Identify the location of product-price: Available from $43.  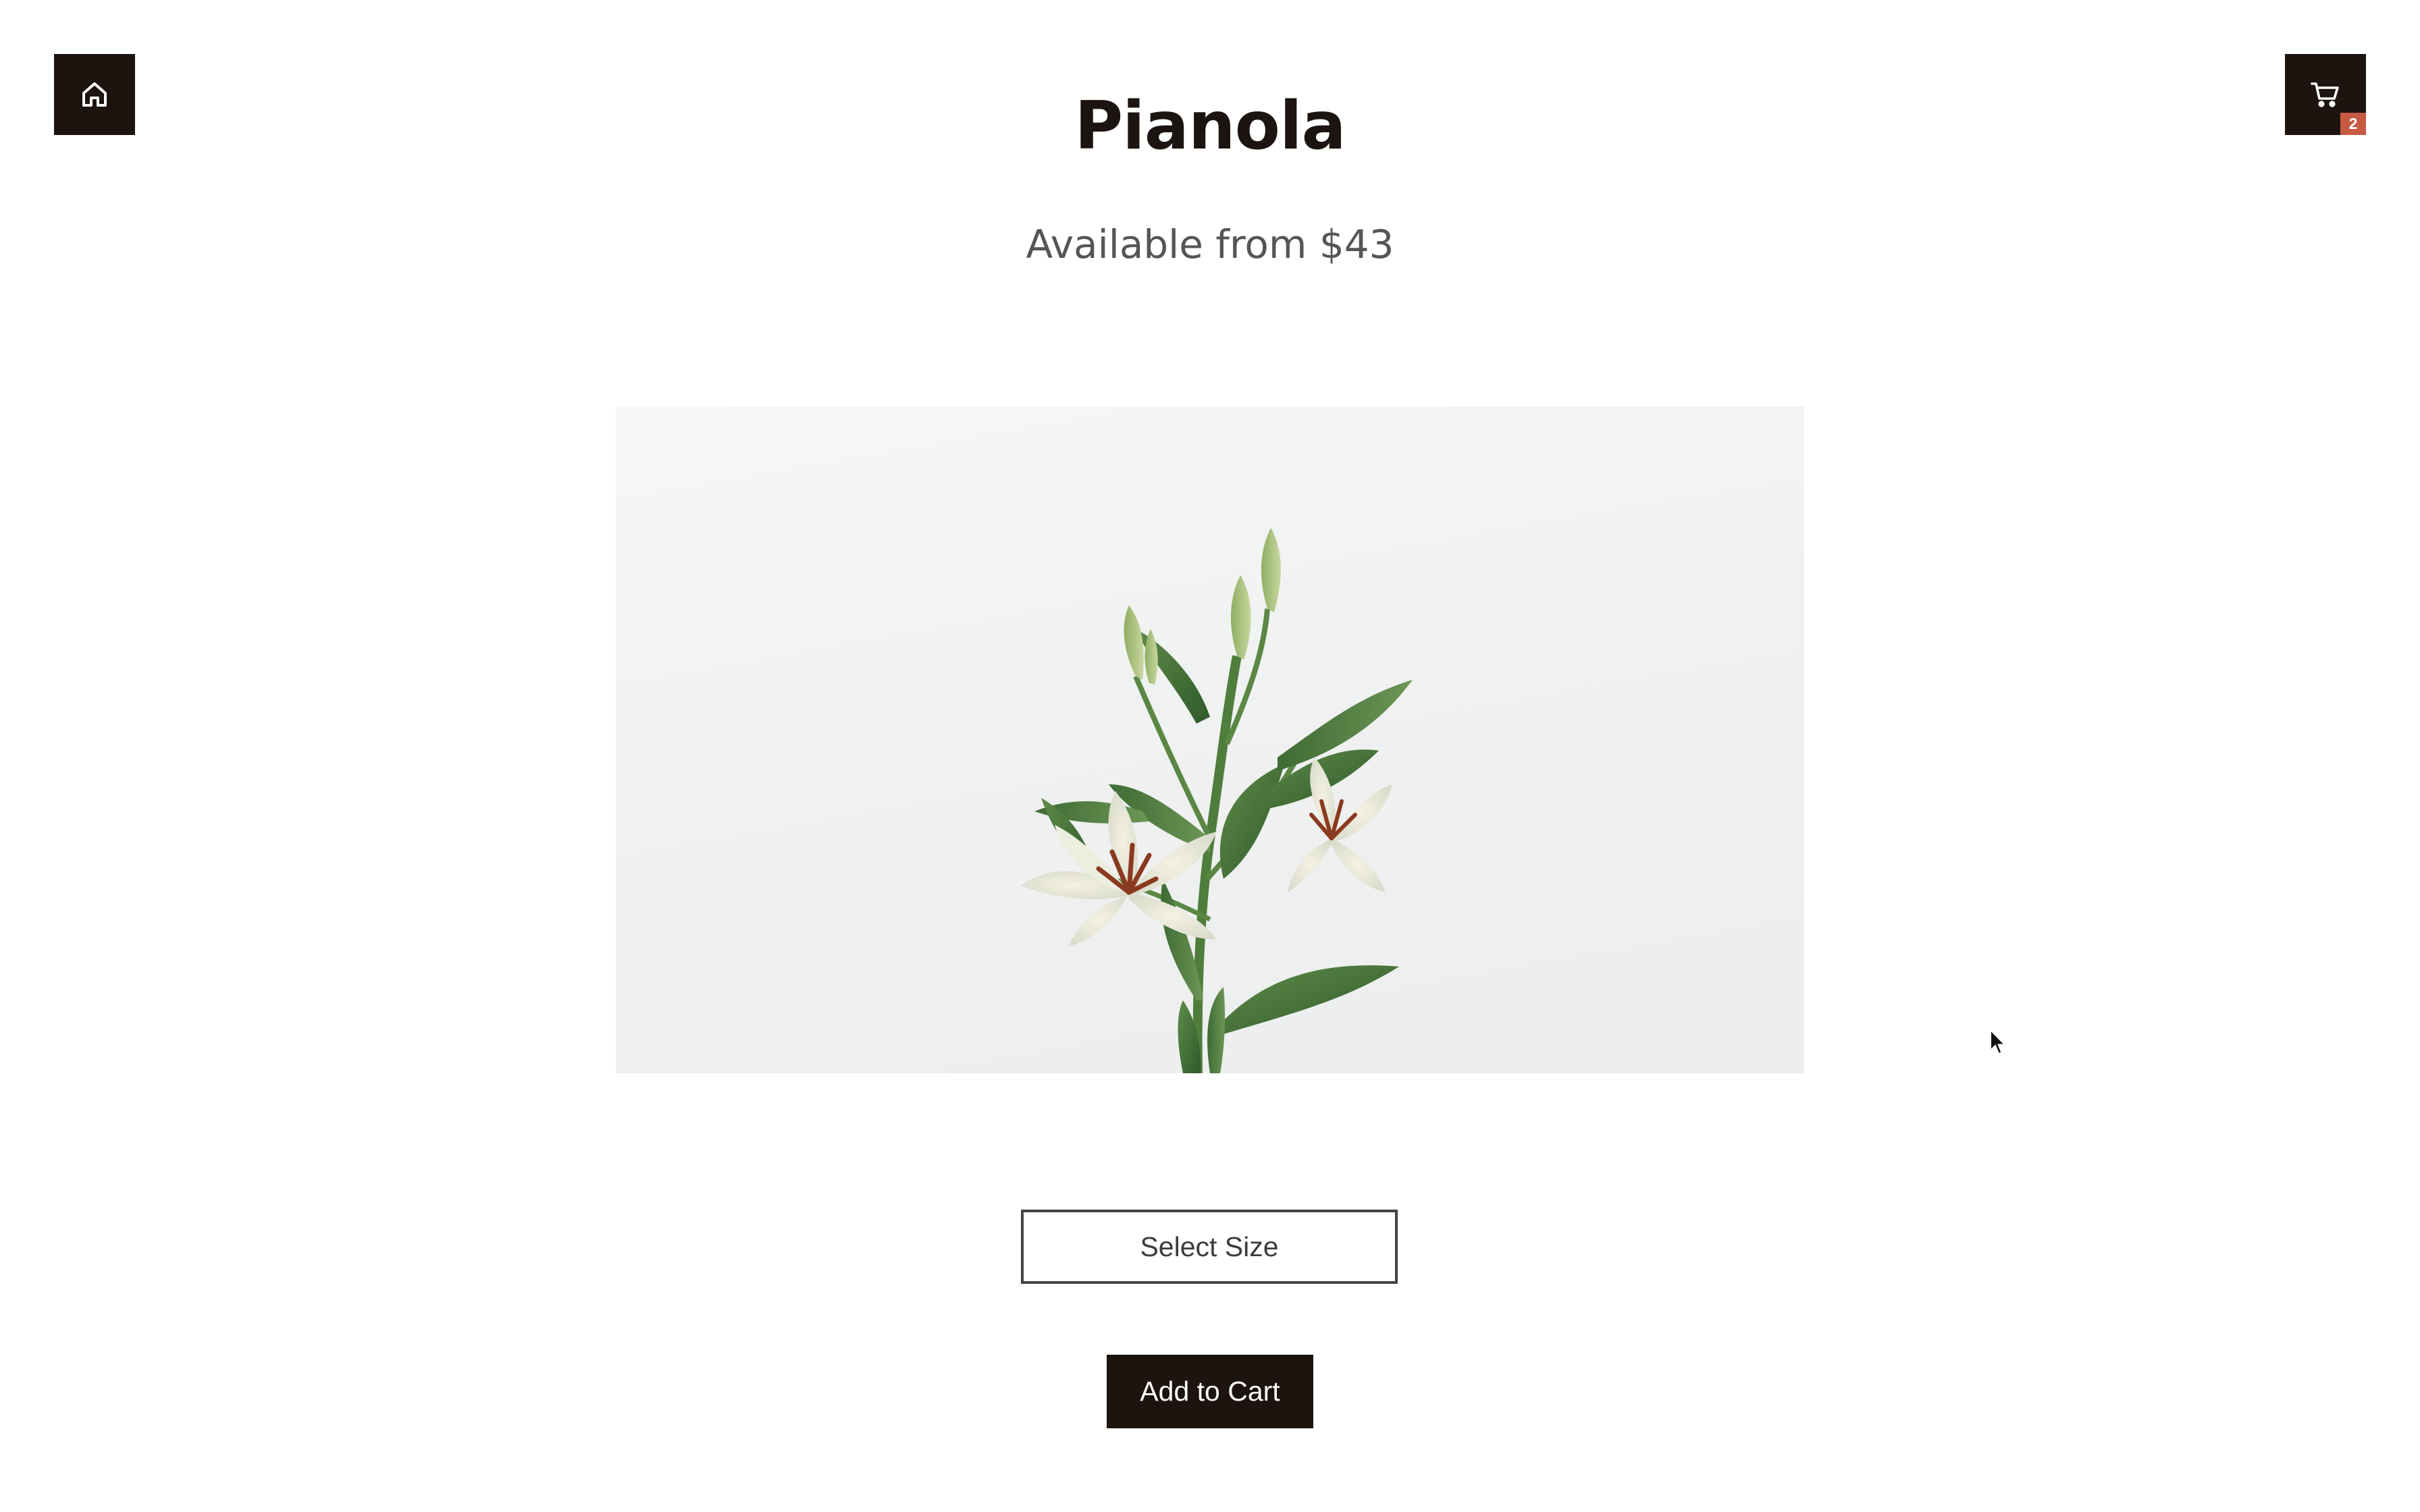
(1210, 244).